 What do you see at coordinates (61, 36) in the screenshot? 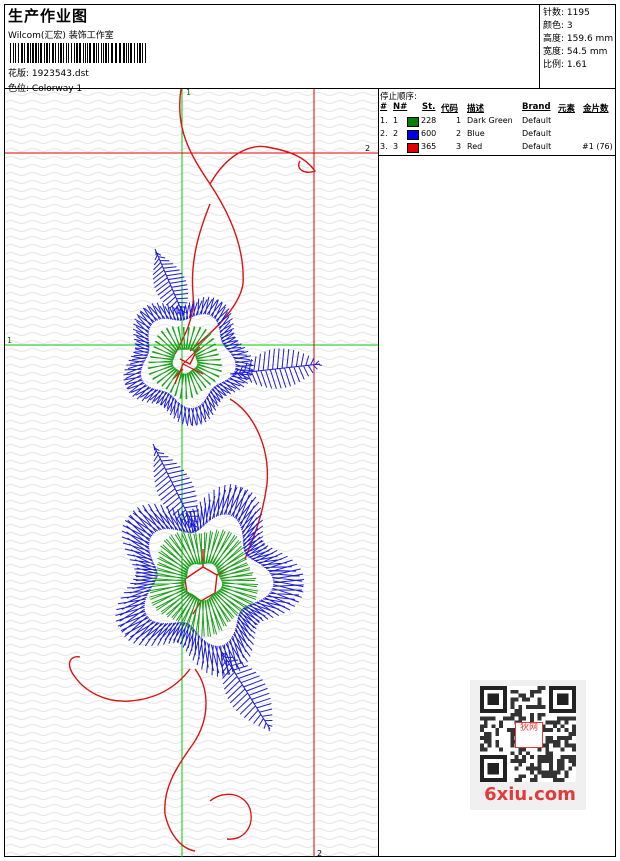
I see `company-name: Wilcom(汇宏) 装饰工作室` at bounding box center [61, 36].